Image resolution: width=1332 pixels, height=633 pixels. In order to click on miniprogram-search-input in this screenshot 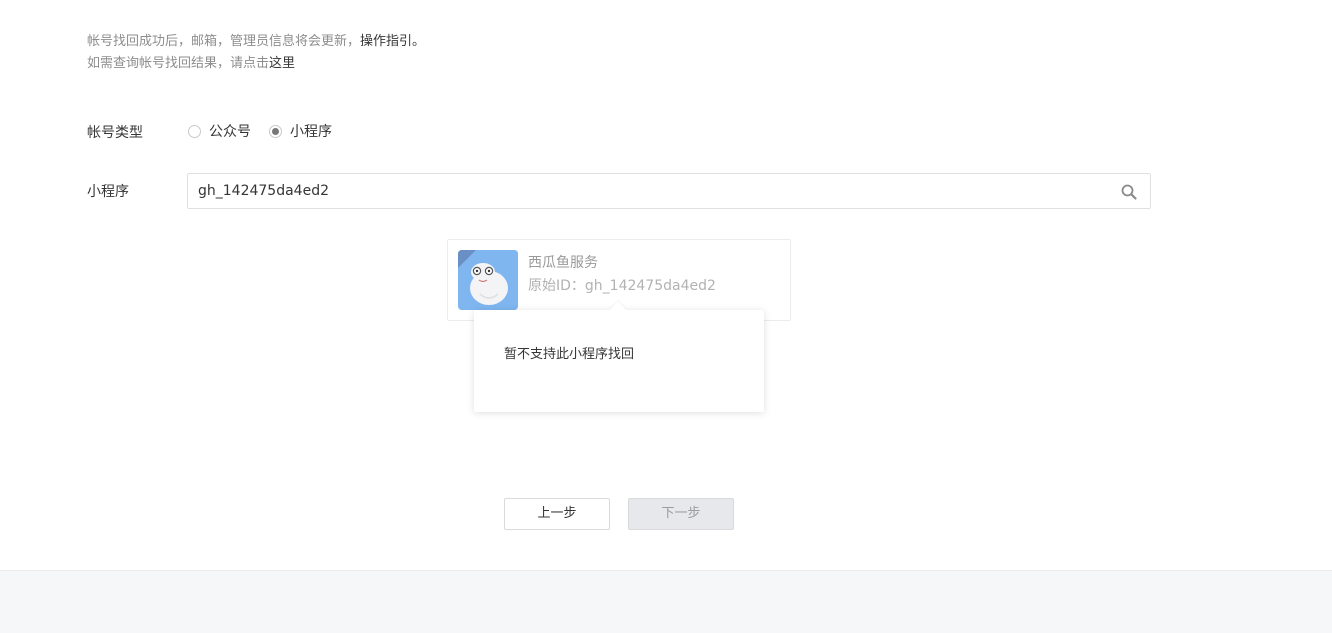, I will do `click(648, 191)`.